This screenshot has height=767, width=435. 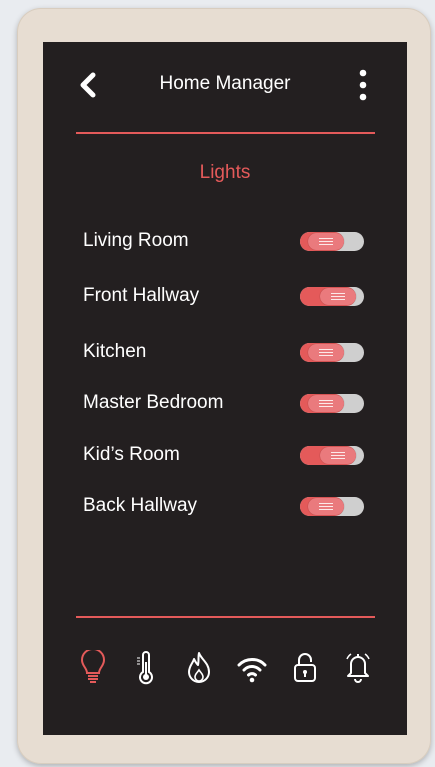 I want to click on thermometer-icon, so click(x=145, y=668).